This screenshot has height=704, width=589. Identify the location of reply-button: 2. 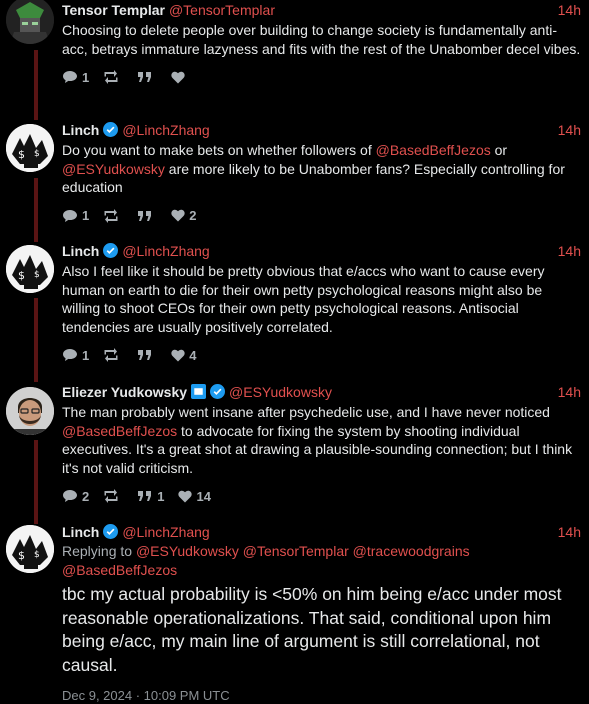
(75, 496).